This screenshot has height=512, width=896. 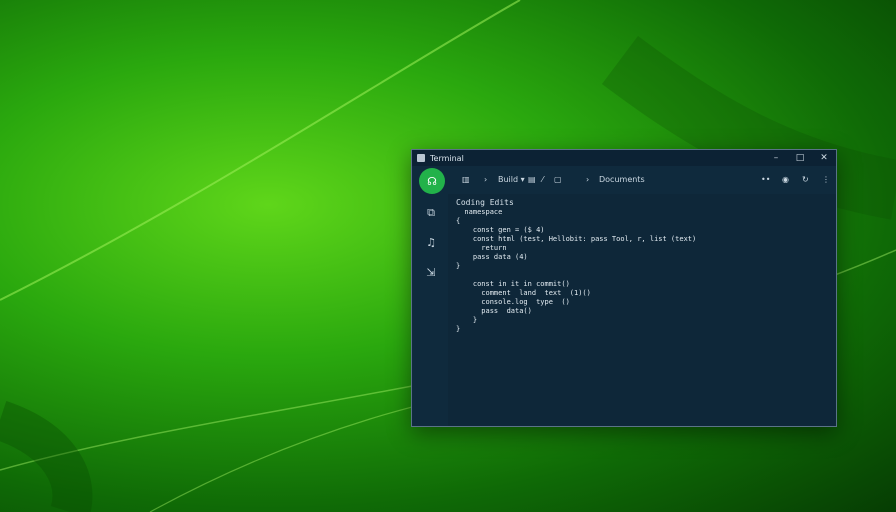 I want to click on code-line: console.log type (), so click(x=513, y=302).